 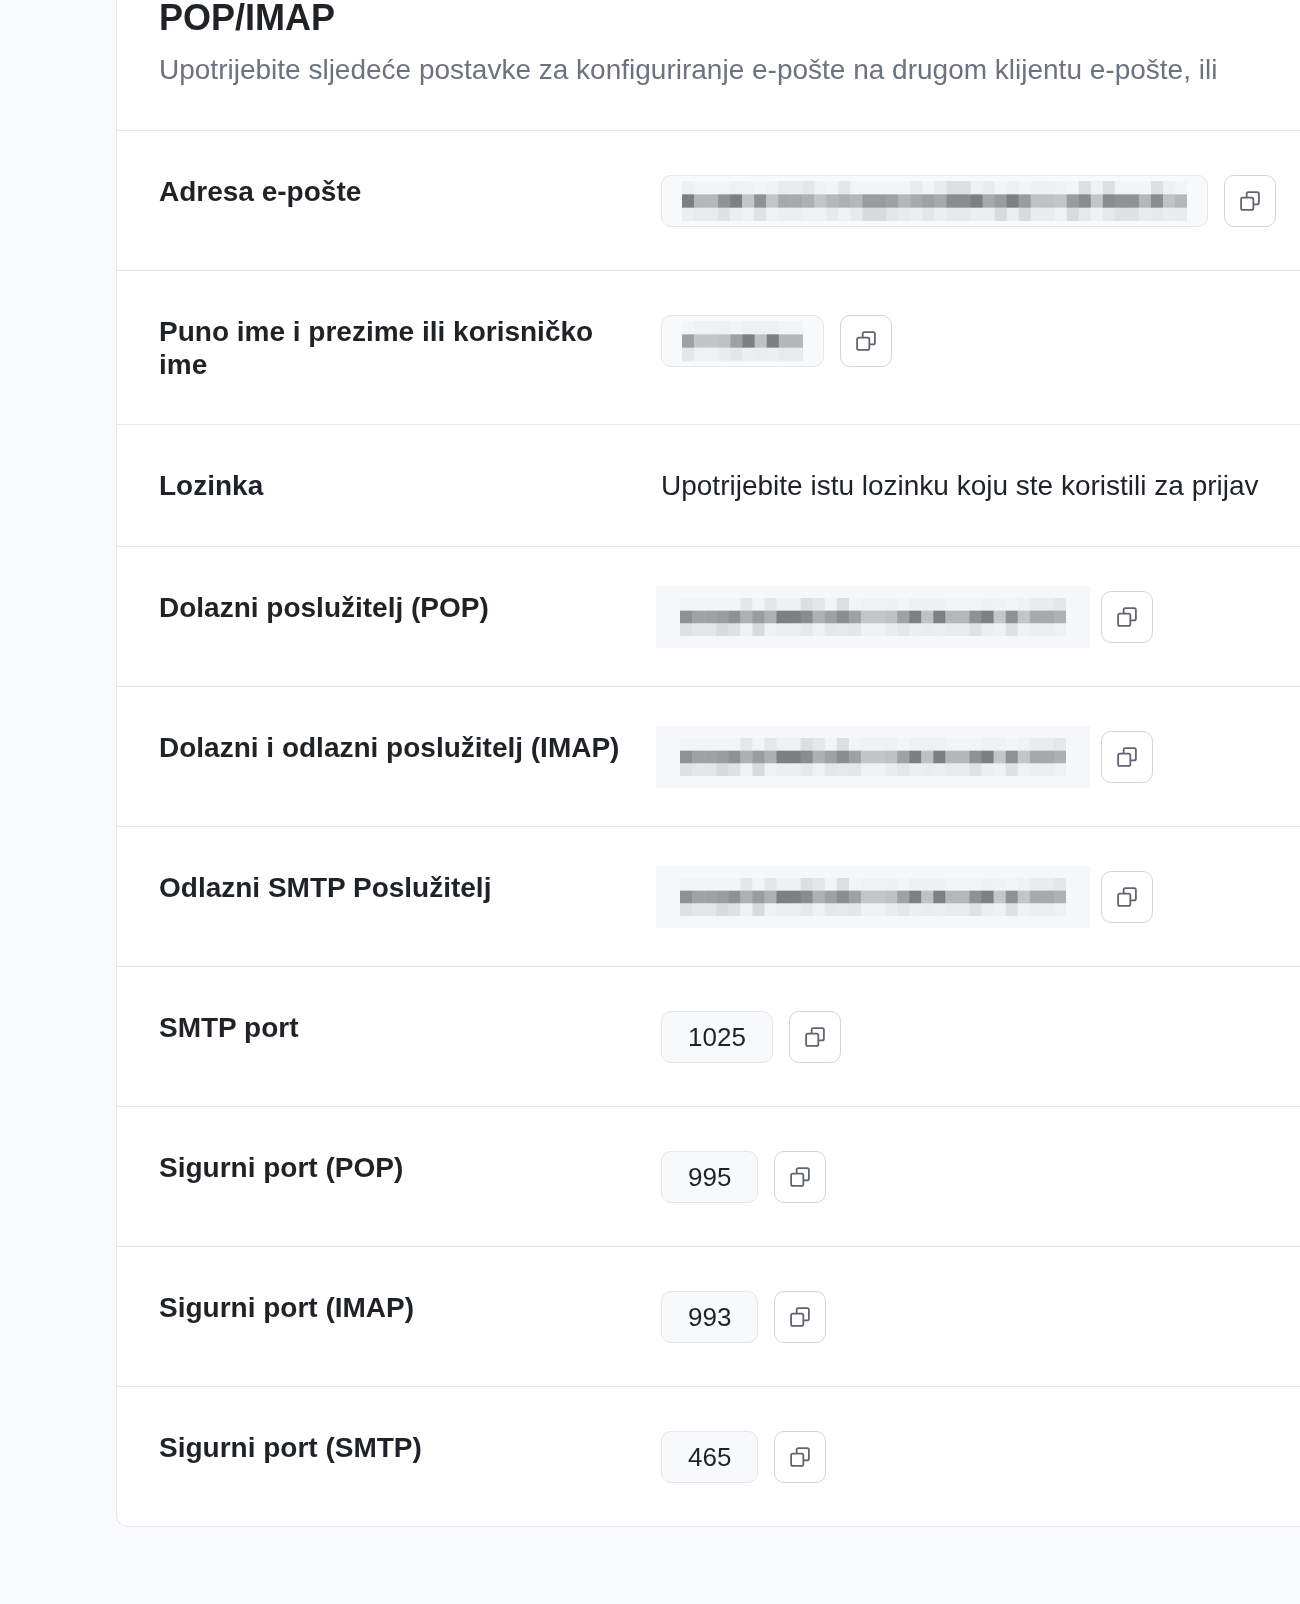 What do you see at coordinates (325, 887) in the screenshot?
I see `field-label: Odlazni SMTP Poslužitelj` at bounding box center [325, 887].